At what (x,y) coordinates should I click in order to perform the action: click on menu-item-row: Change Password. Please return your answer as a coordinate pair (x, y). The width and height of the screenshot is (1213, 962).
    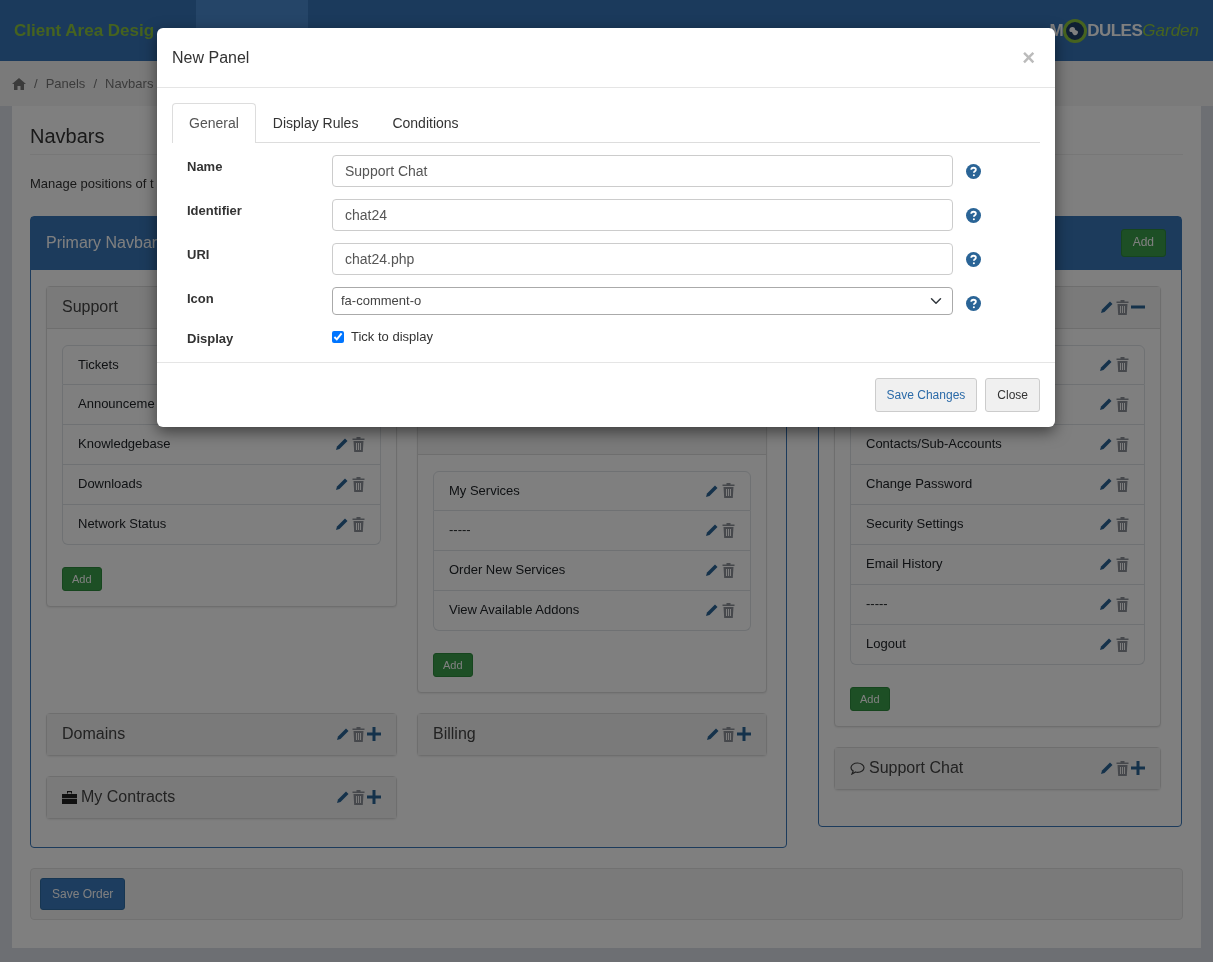
    Looking at the image, I should click on (997, 484).